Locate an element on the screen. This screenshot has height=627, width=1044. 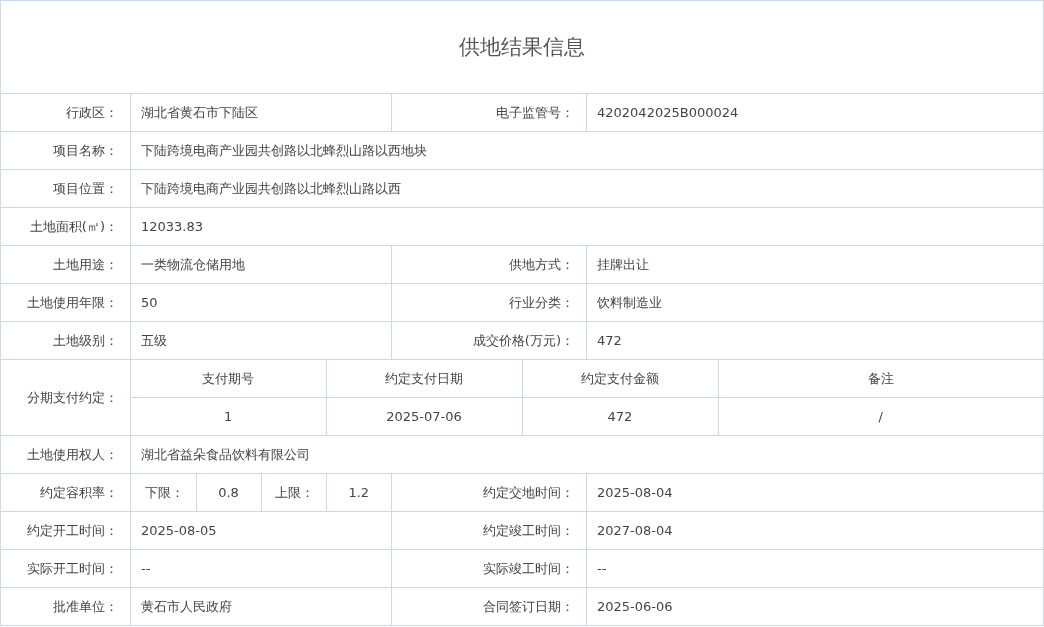
field-label: 约定竣工时间： is located at coordinates (489, 530).